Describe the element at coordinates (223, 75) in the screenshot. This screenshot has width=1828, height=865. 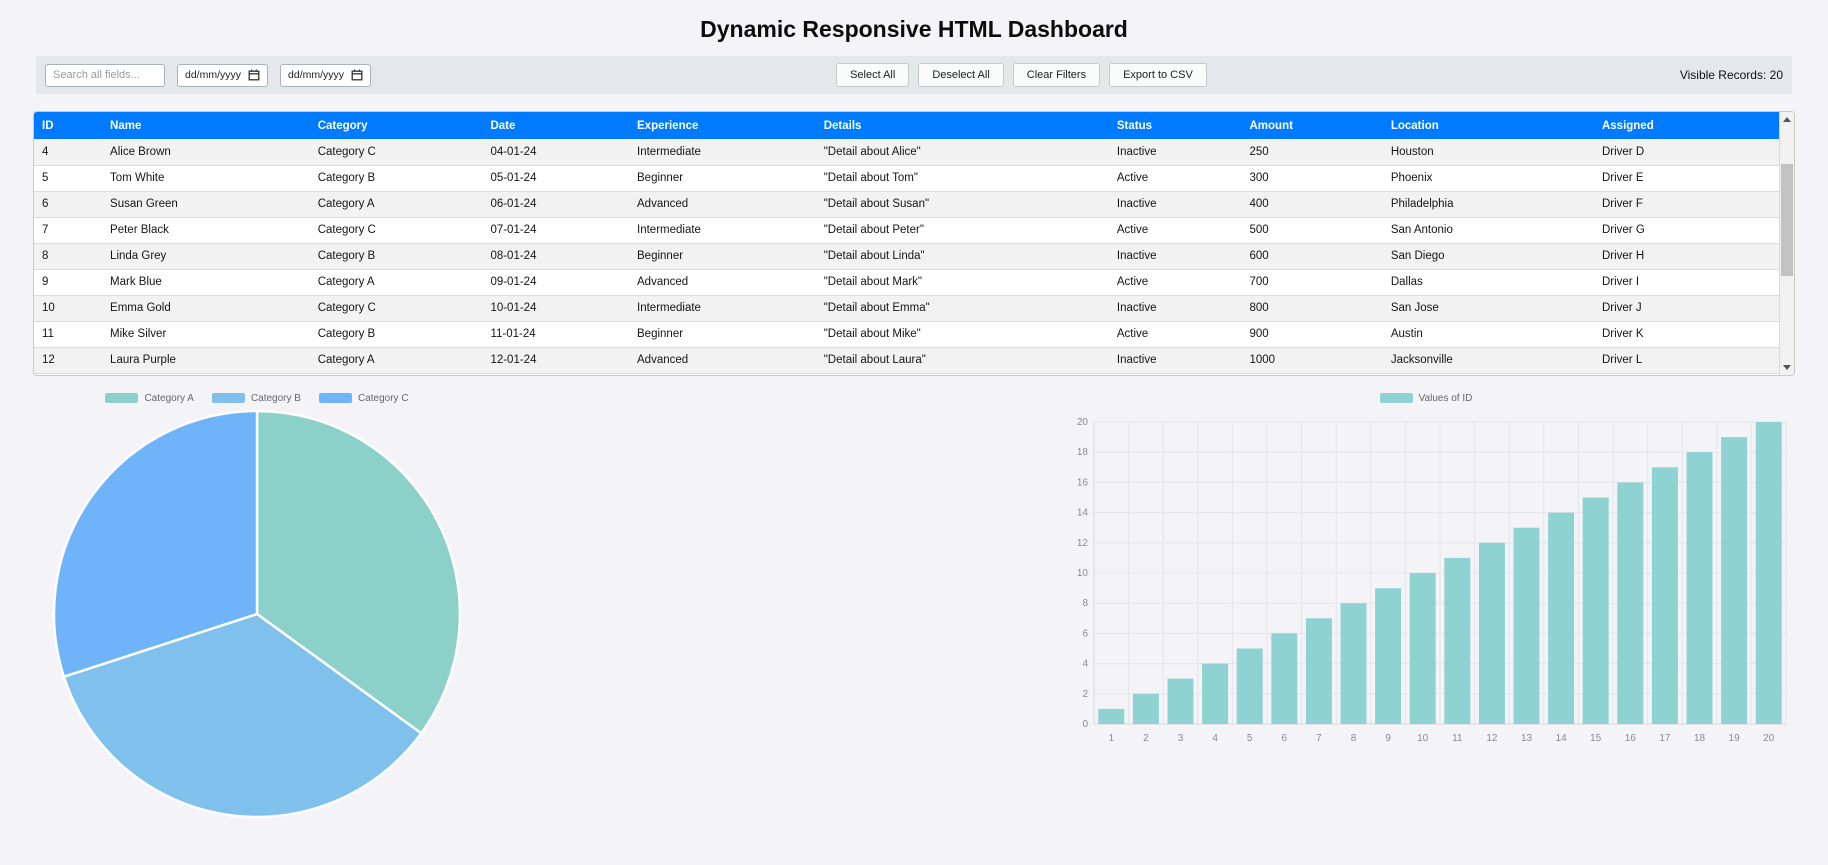
I see `date-from-input: dd/mm/yyyy` at that location.